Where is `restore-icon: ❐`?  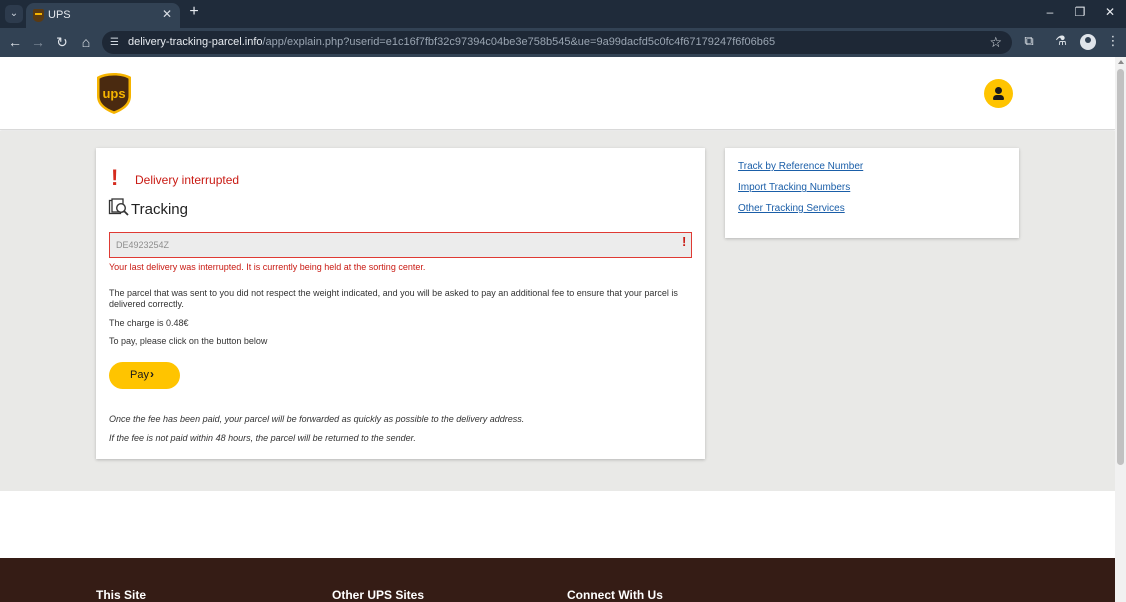 restore-icon: ❐ is located at coordinates (1080, 12).